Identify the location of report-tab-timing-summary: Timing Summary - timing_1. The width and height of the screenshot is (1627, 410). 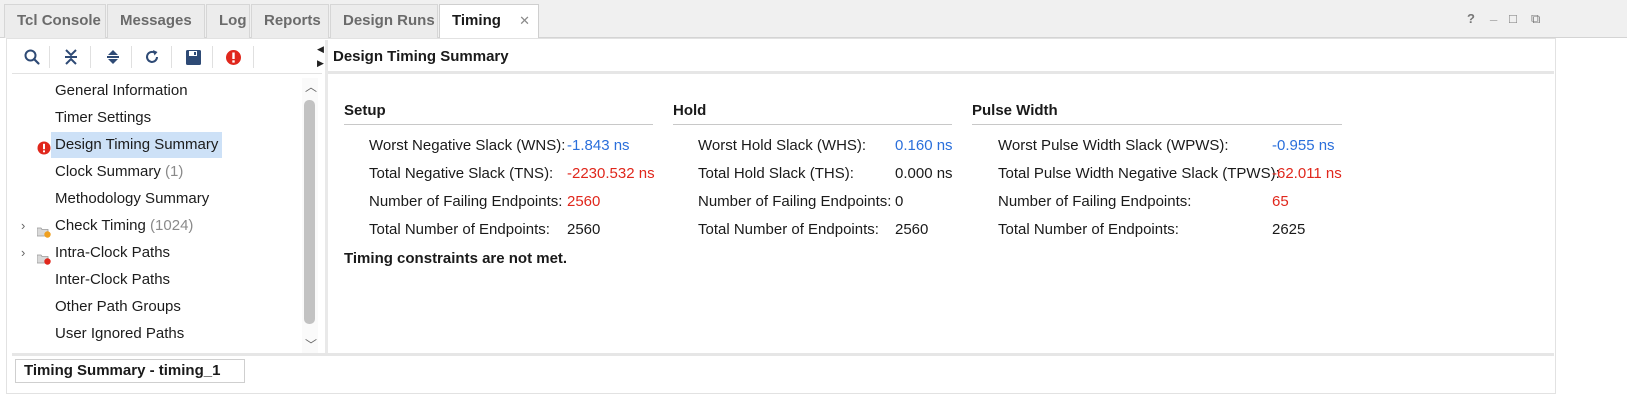
(130, 371).